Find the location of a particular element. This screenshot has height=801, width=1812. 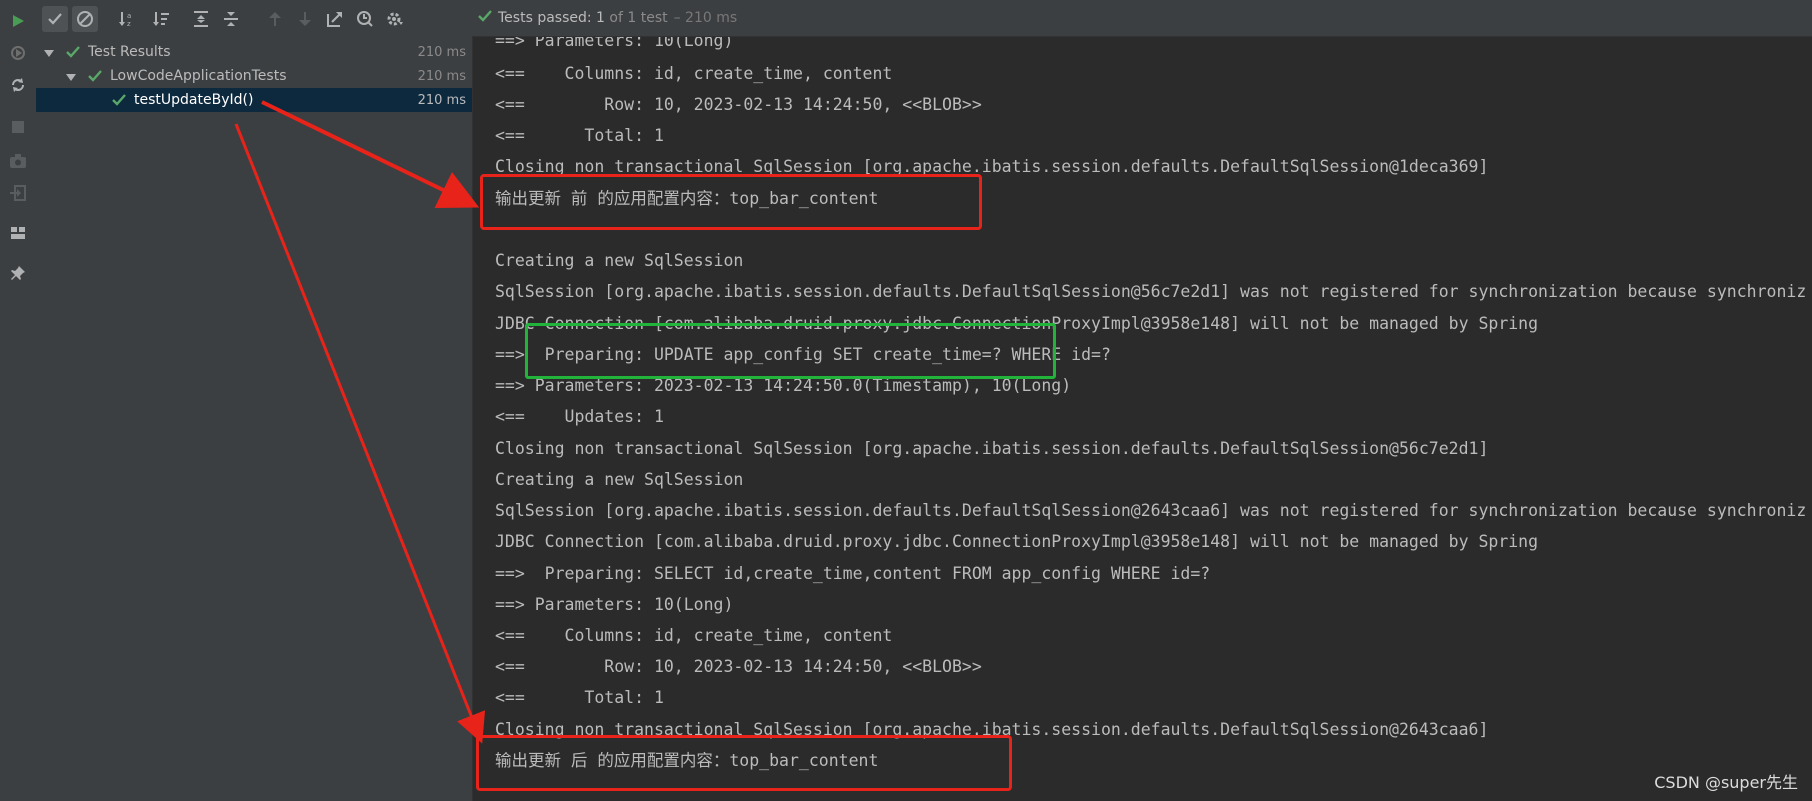

tree-suite-label: LowCodeApplicationTests is located at coordinates (198, 76).